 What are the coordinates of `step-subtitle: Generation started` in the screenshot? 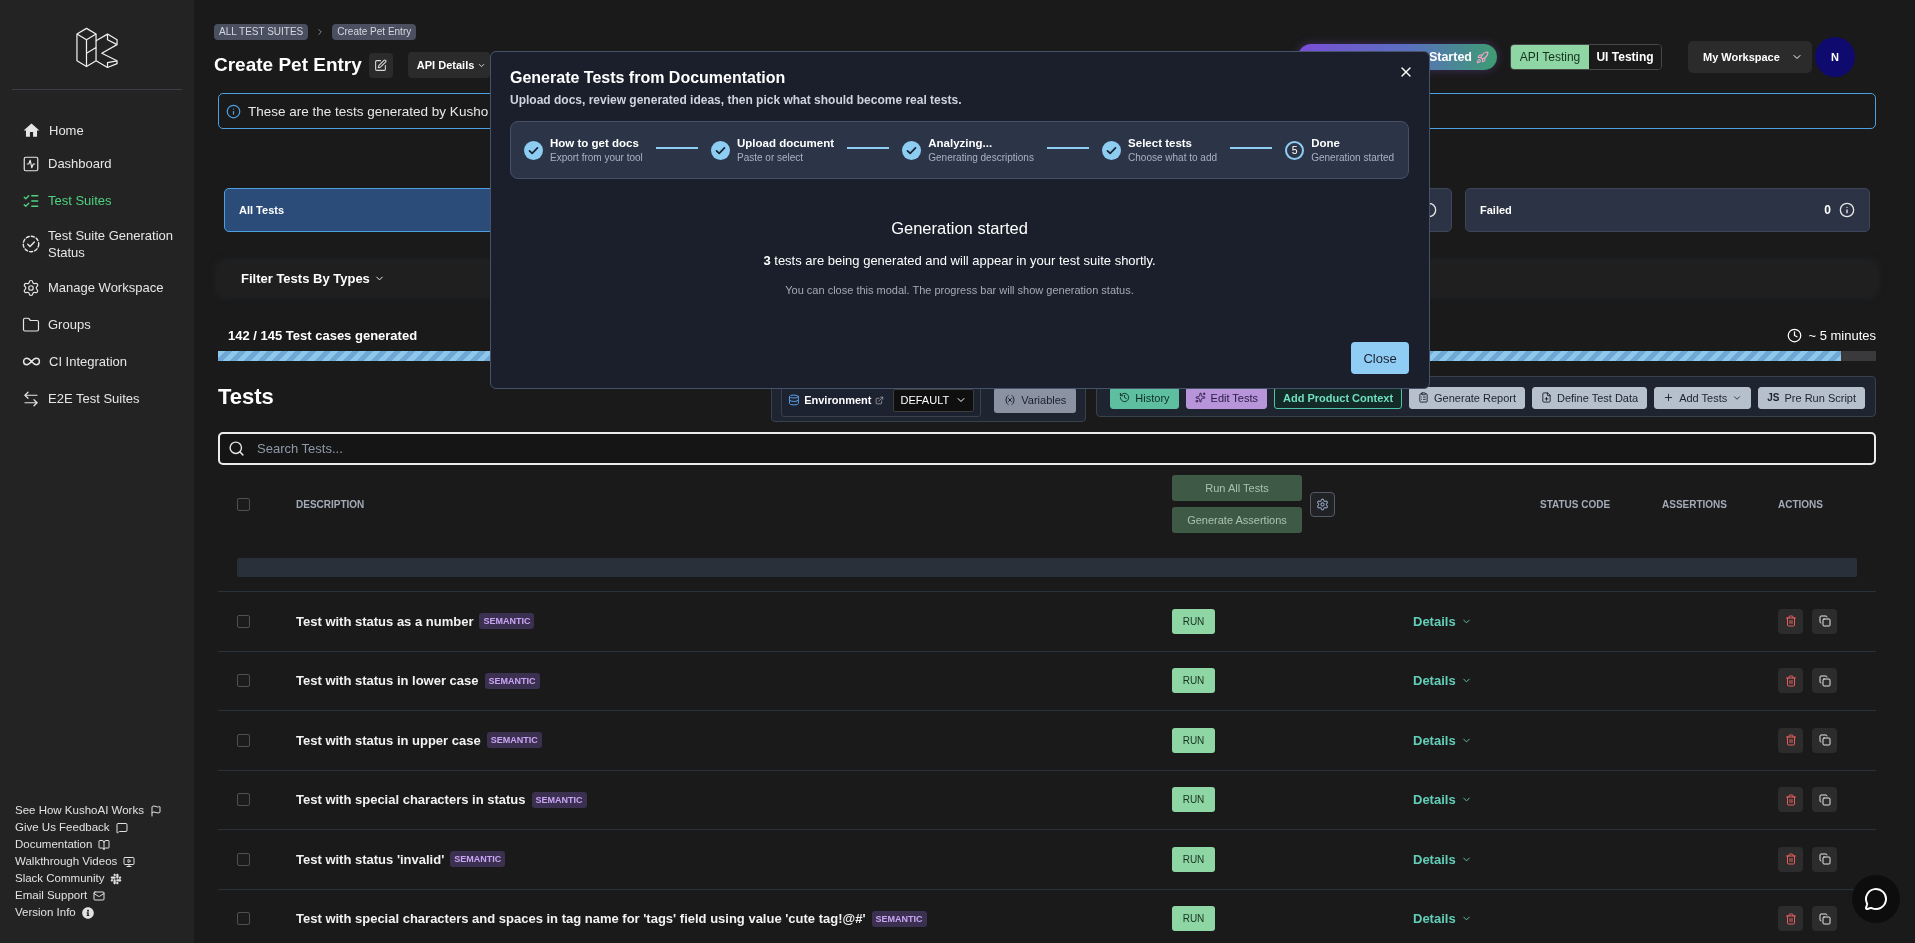 It's located at (1353, 157).